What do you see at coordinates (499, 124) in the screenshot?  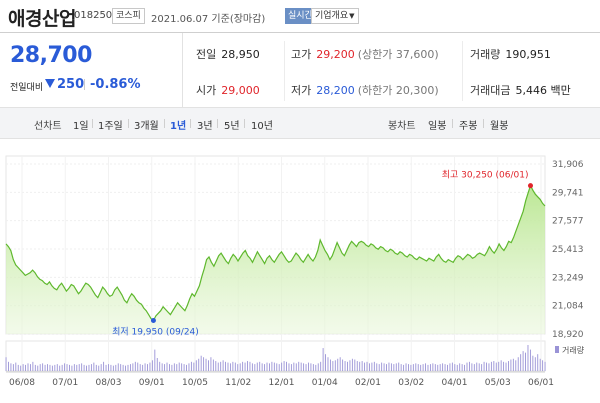 I see `monthly-candle-button: 월봉` at bounding box center [499, 124].